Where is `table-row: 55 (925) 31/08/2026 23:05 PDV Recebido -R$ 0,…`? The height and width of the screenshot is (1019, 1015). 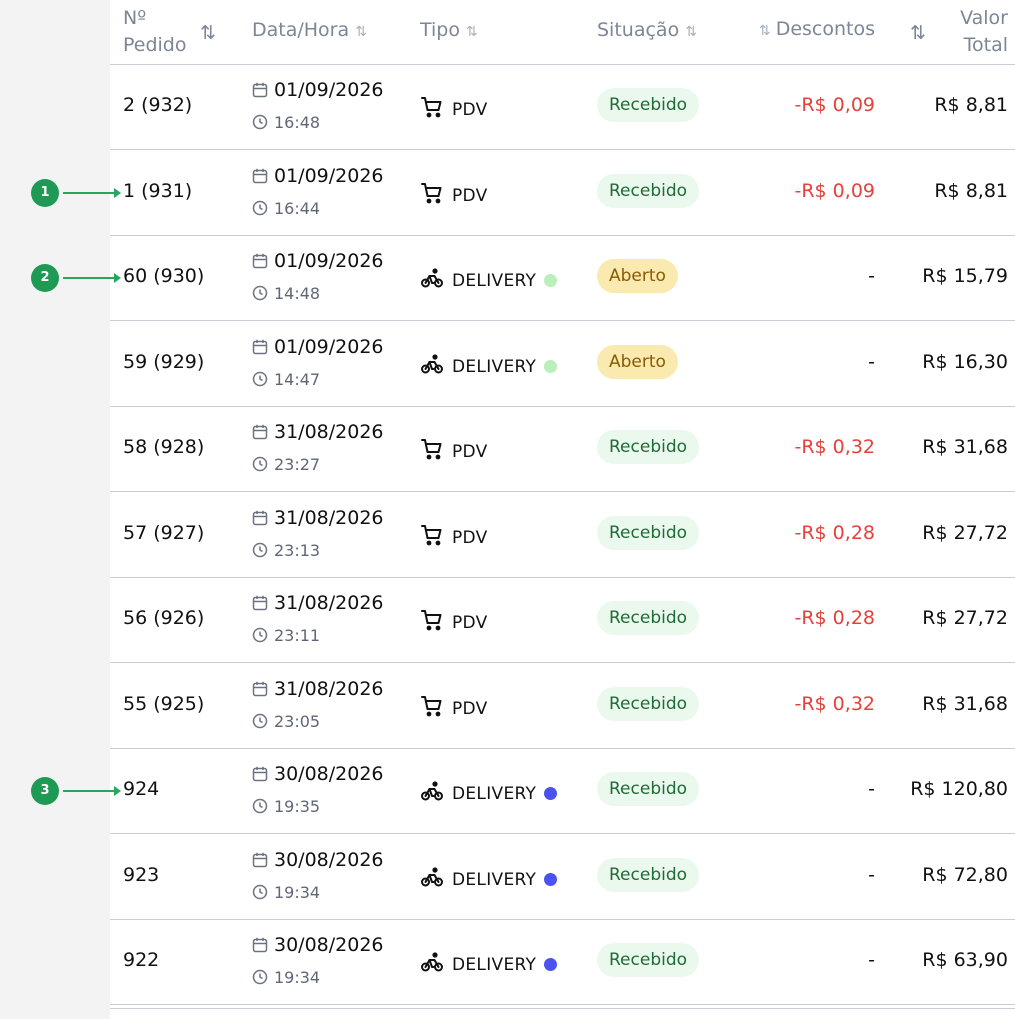
table-row: 55 (925) 31/08/2026 23:05 PDV Recebido -R$ 0,… is located at coordinates (562, 706).